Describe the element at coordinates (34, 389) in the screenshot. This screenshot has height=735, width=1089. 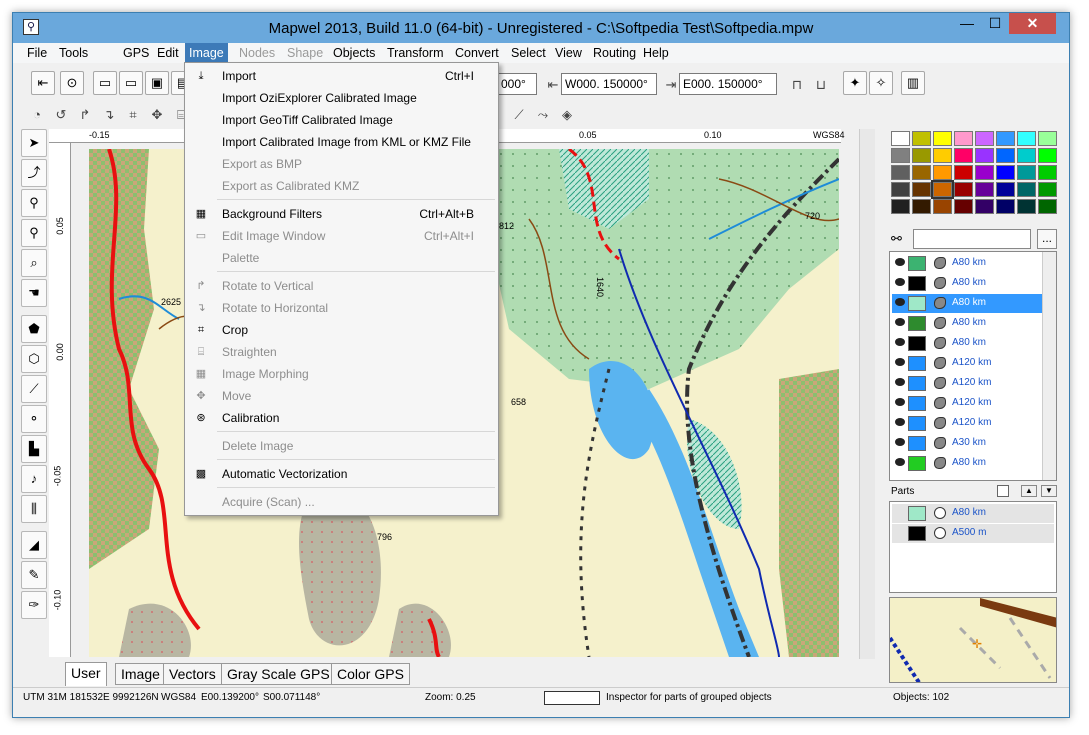
I see `polyline-icon: ⟋` at that location.